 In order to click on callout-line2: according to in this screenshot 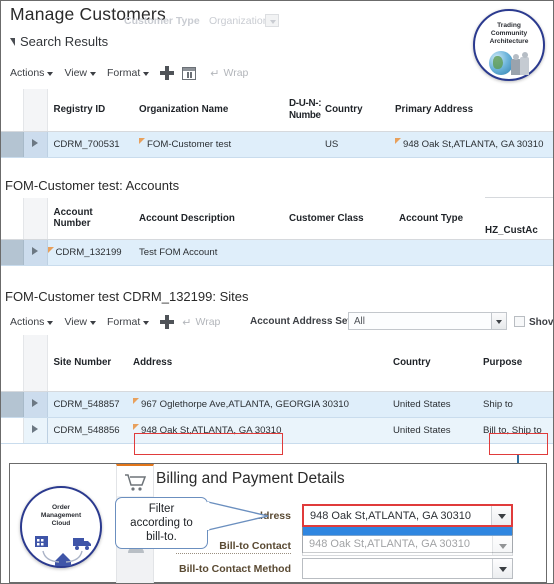, I will do `click(161, 523)`.